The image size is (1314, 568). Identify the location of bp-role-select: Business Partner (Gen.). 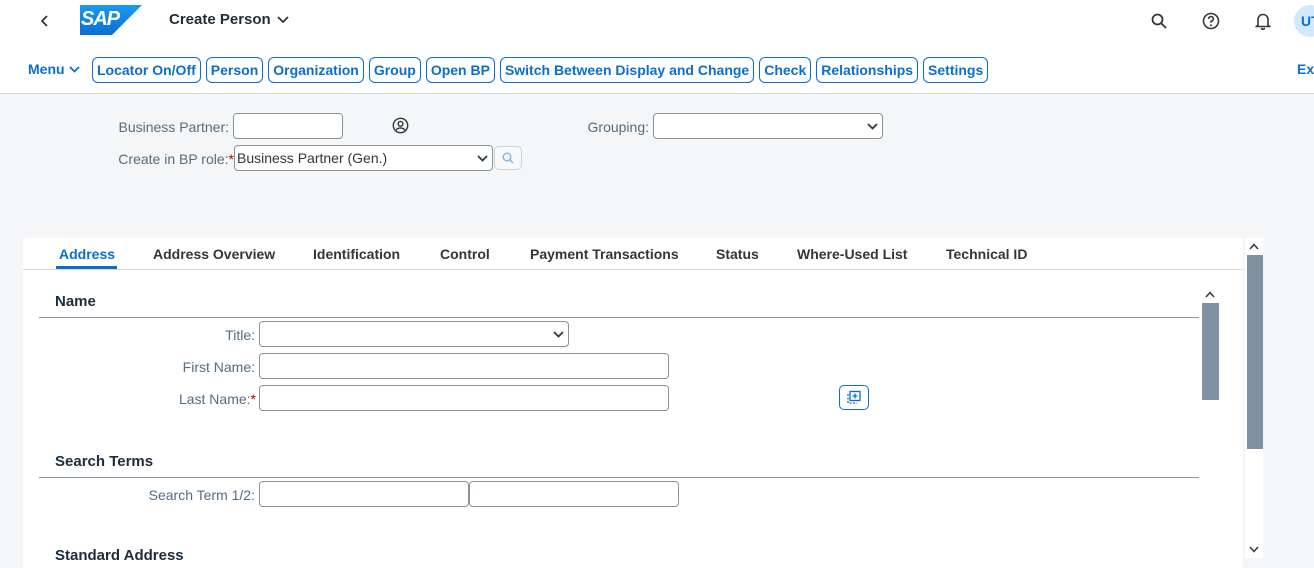
(363, 158).